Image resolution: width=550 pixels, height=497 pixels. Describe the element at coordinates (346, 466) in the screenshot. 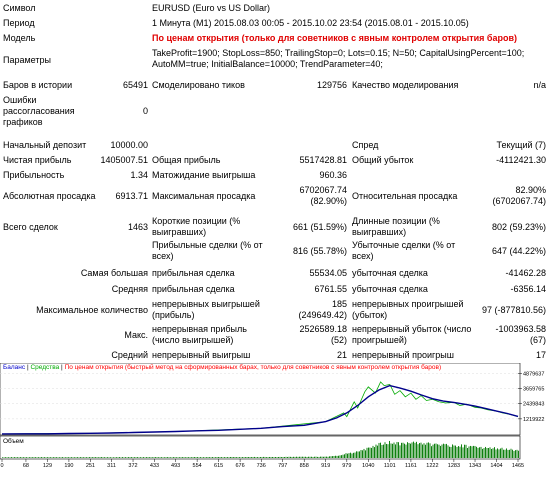

I see `x-tick-label: 979` at that location.